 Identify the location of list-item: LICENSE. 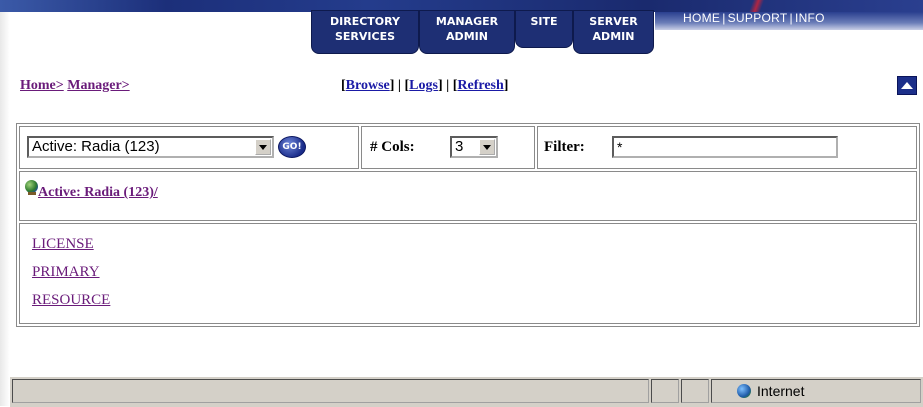
(474, 244).